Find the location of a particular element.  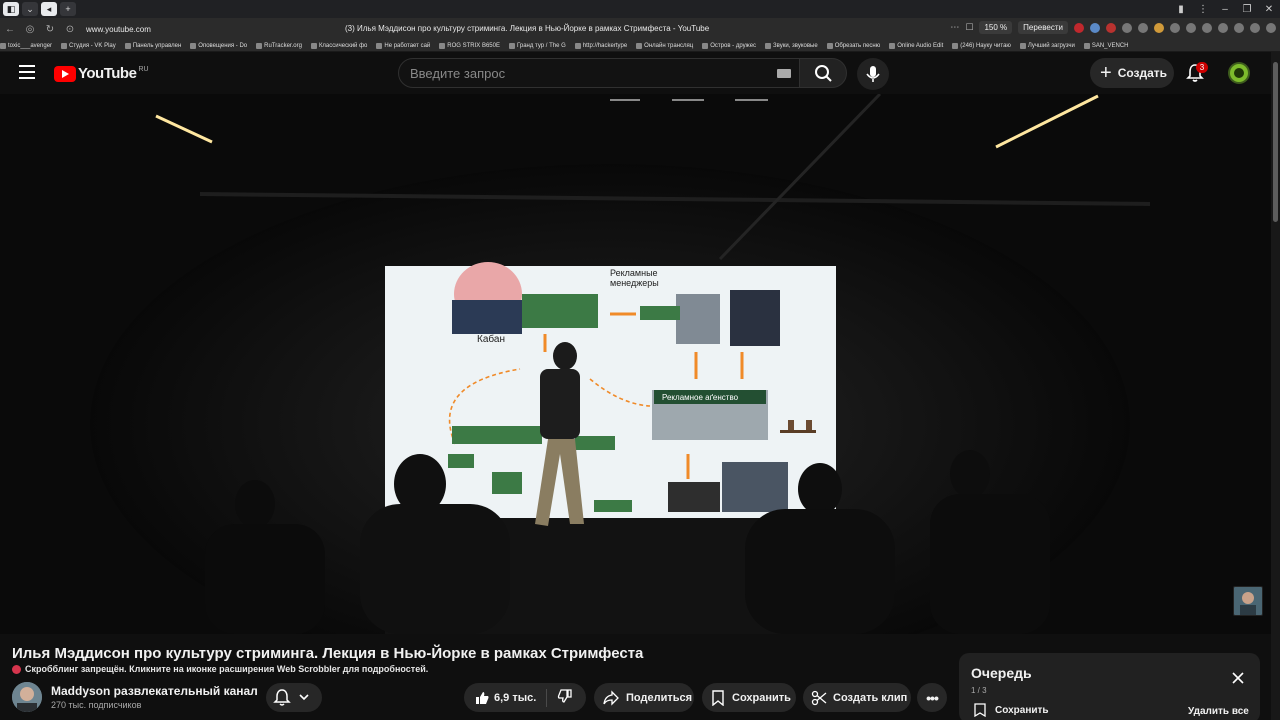

bookmark-item: Классический фо is located at coordinates (339, 45).